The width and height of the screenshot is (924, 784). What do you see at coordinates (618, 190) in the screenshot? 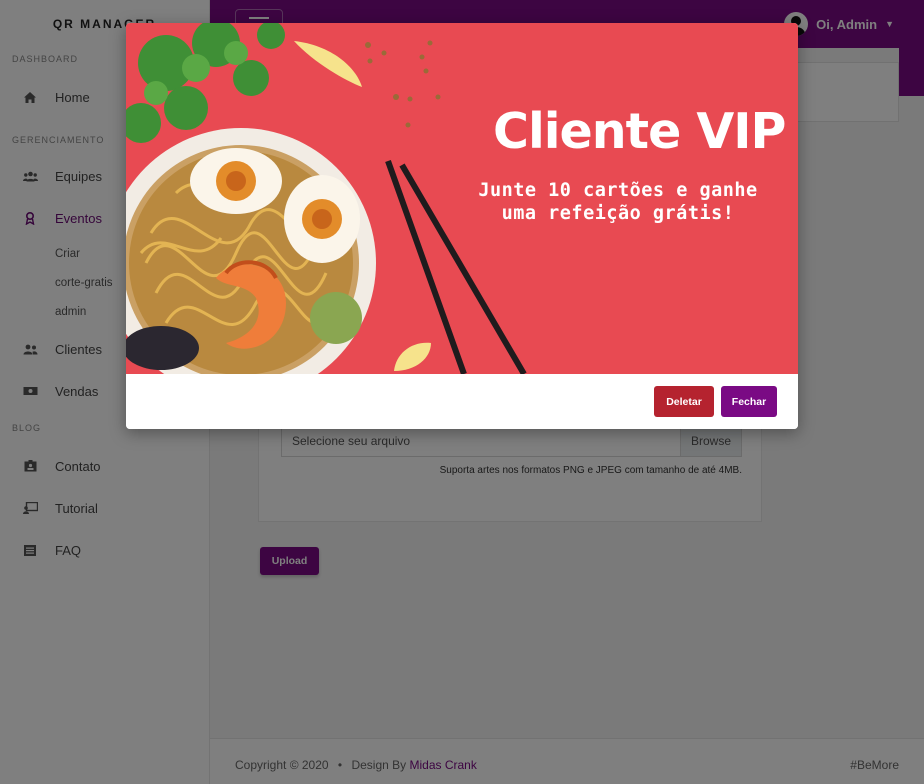
I see `banner-subtitle-line-1: Junte 10 cartões e ganhe` at bounding box center [618, 190].